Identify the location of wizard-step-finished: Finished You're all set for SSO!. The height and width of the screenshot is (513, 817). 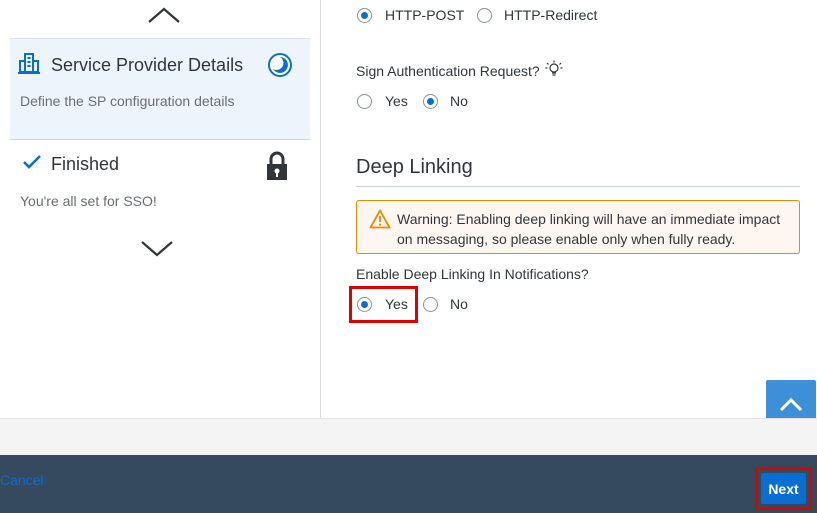
(160, 180).